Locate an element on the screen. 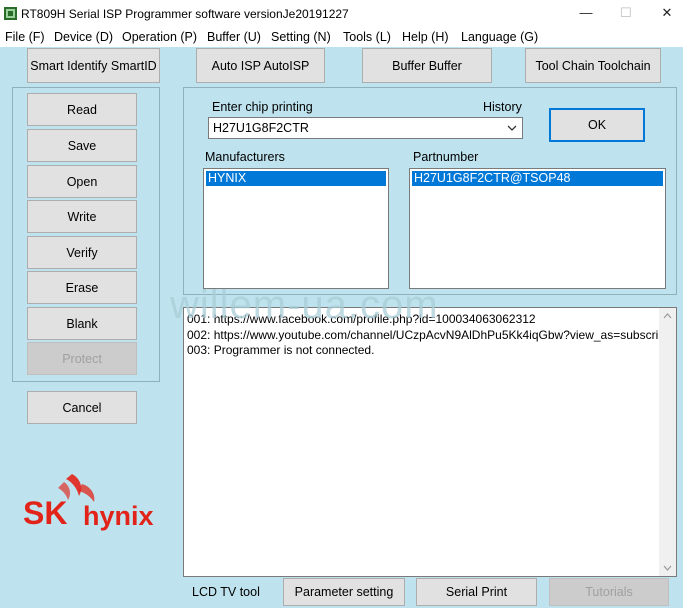 The image size is (683, 608). menu-language: Language (G) is located at coordinates (499, 37).